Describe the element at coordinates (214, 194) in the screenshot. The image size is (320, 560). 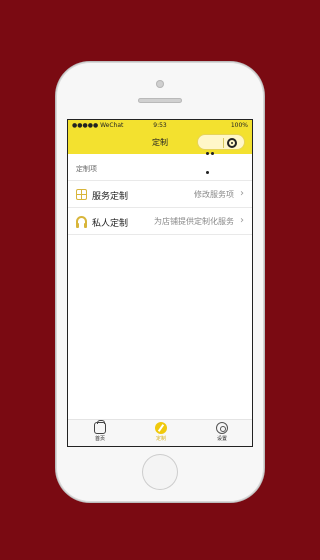
I see `list-item-value: 修改服务项` at that location.